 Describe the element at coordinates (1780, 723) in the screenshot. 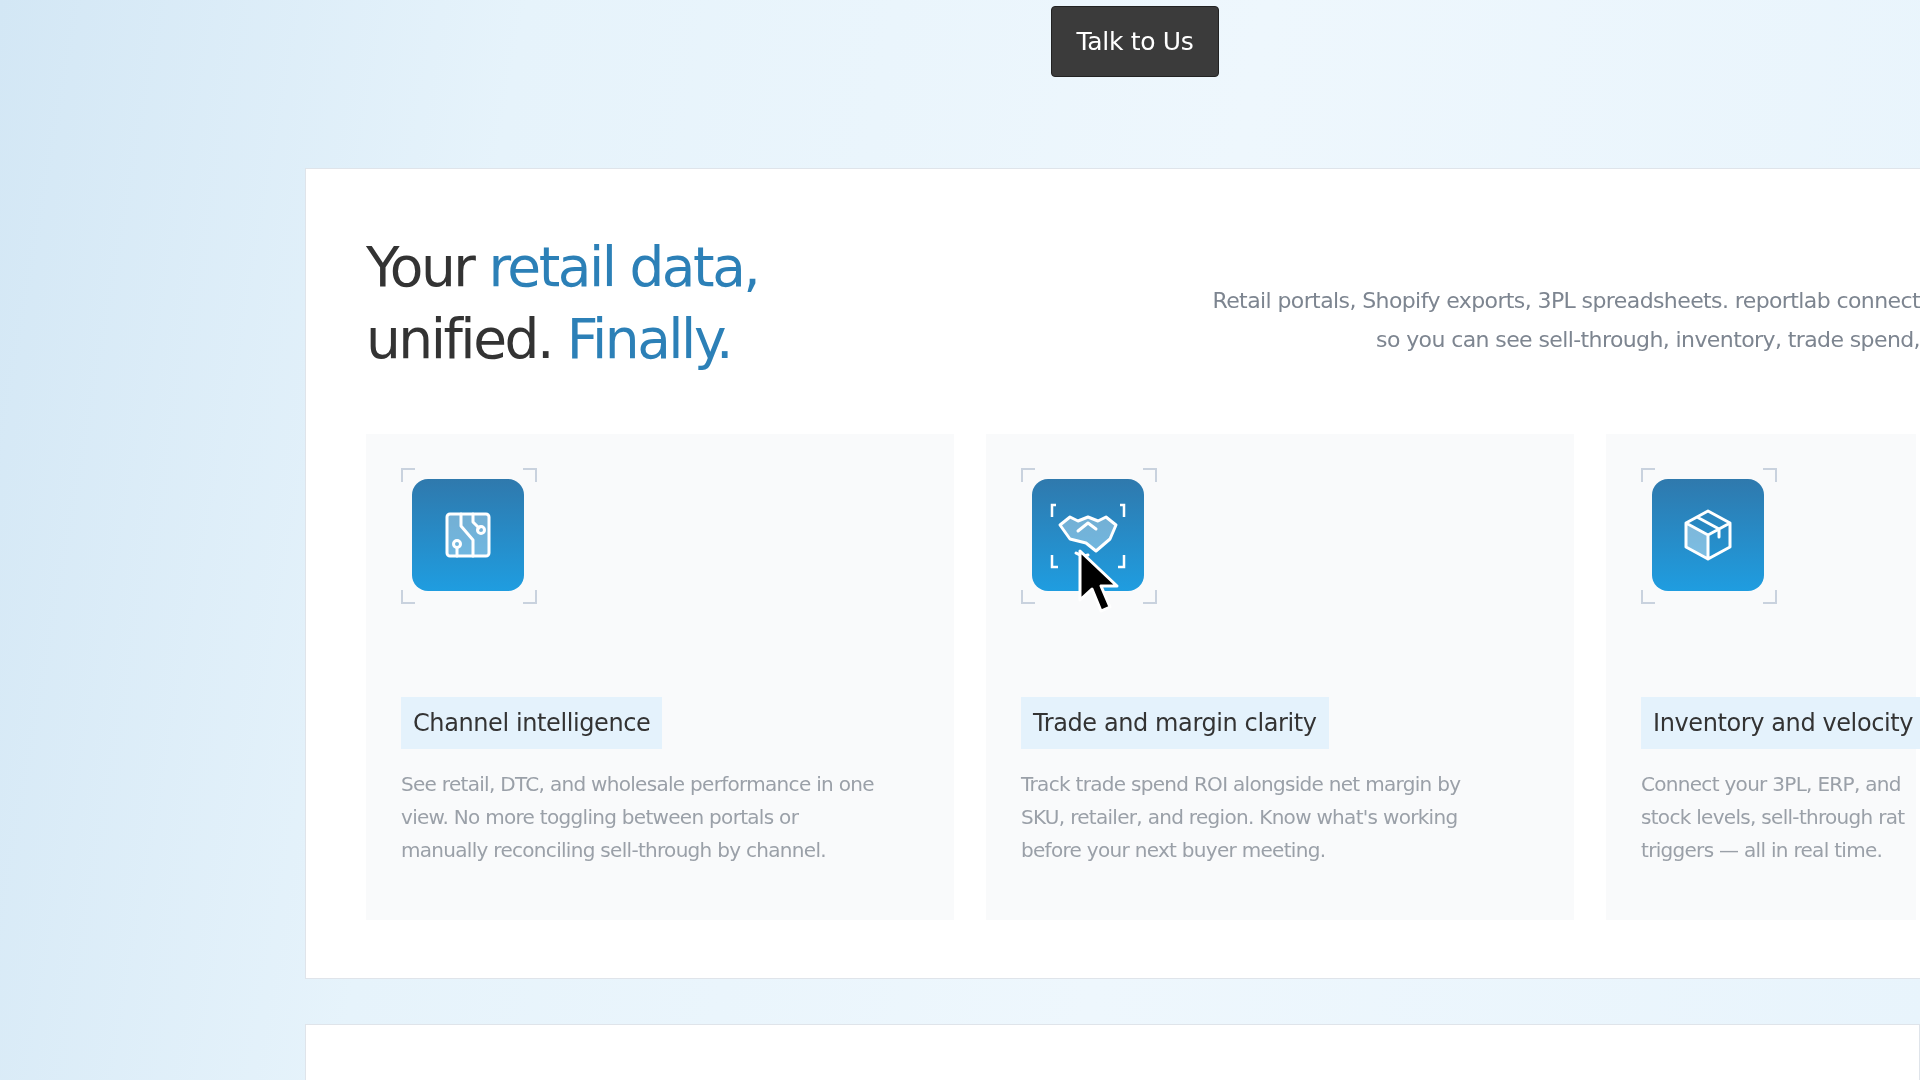

I see `feature-title: Inventory and velocity` at that location.